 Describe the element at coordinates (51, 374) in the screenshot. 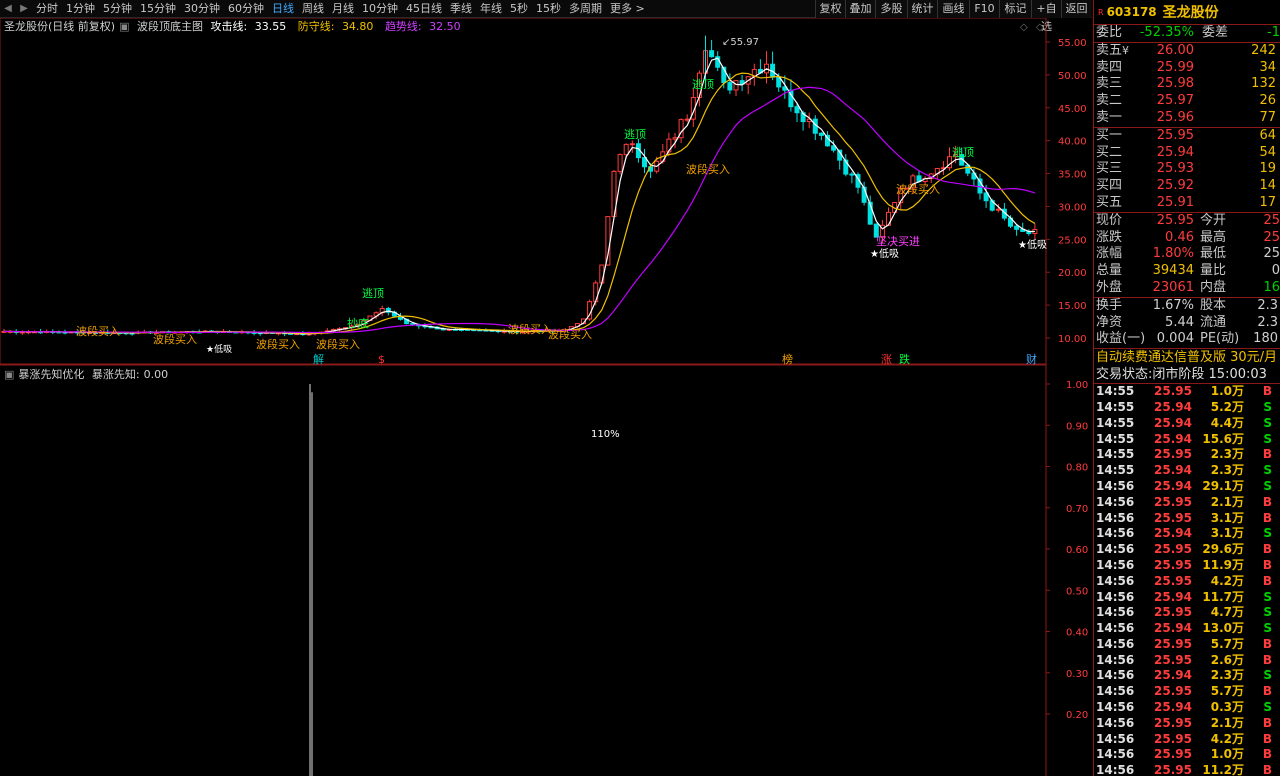

I see `sub-indicator-name: 暴涨先知优化` at that location.